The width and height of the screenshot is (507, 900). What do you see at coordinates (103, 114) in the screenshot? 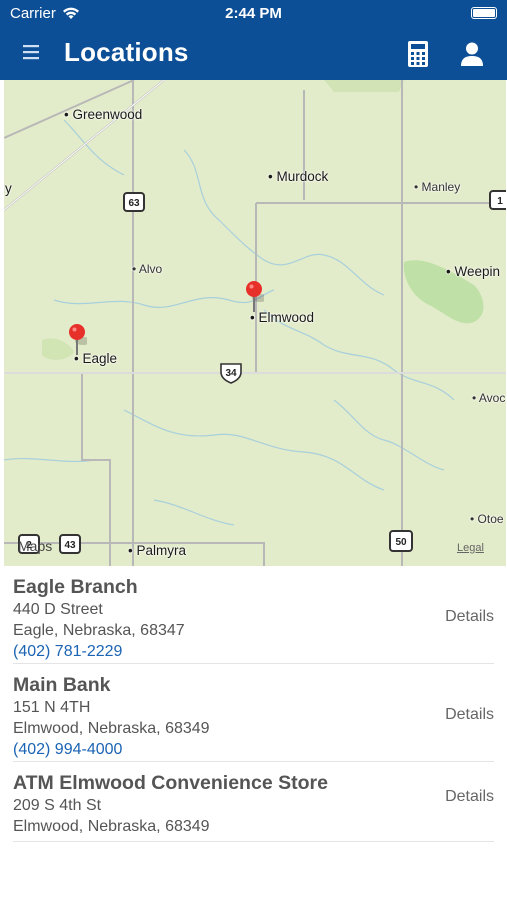
I see `map-place-greenwood: • Greenwood` at bounding box center [103, 114].